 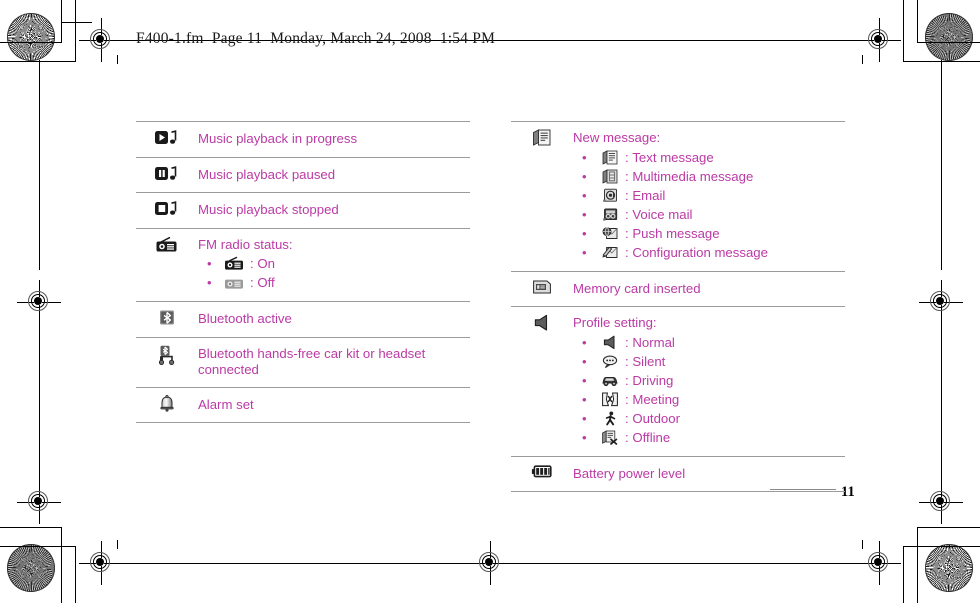 What do you see at coordinates (656, 399) in the screenshot?
I see `sub-item-label: Meeting` at bounding box center [656, 399].